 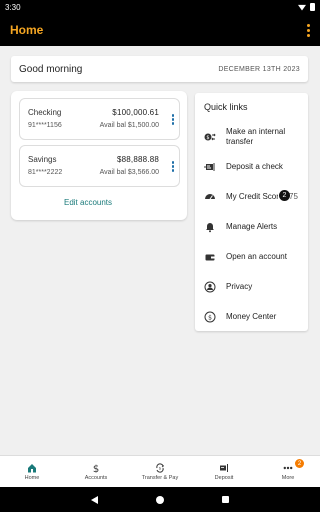 I want to click on quick-link-label: Privacy, so click(x=239, y=286).